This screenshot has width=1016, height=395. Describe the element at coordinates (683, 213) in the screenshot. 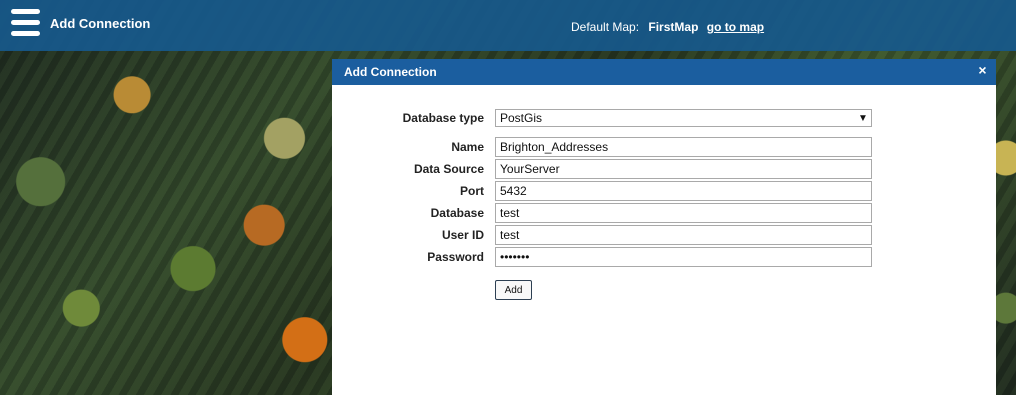

I see `database-field` at that location.